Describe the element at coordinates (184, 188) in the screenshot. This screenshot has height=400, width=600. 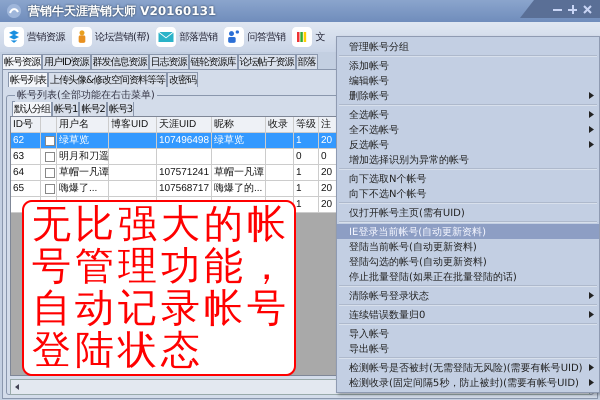
I see `table-cell: 107568717` at that location.